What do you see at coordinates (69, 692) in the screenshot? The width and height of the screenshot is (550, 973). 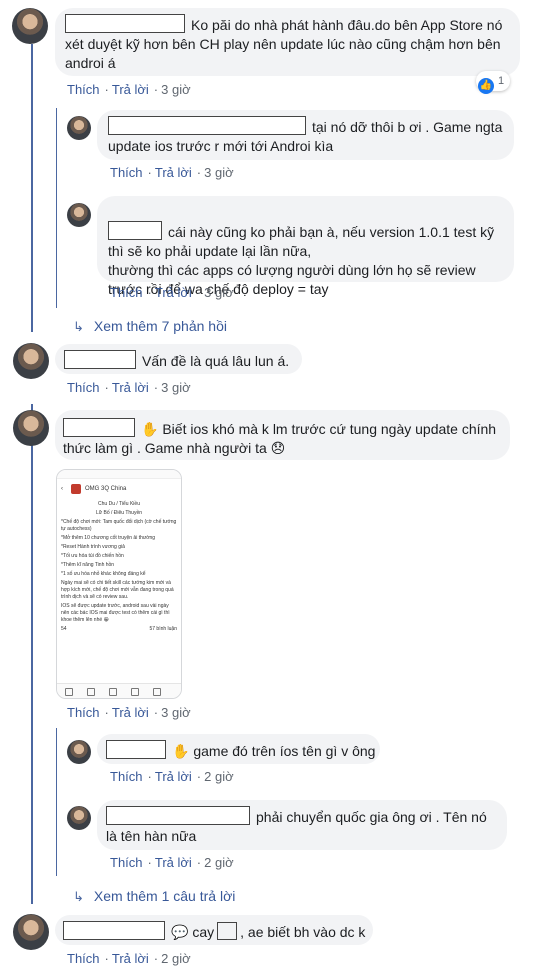 I see `home-icon` at bounding box center [69, 692].